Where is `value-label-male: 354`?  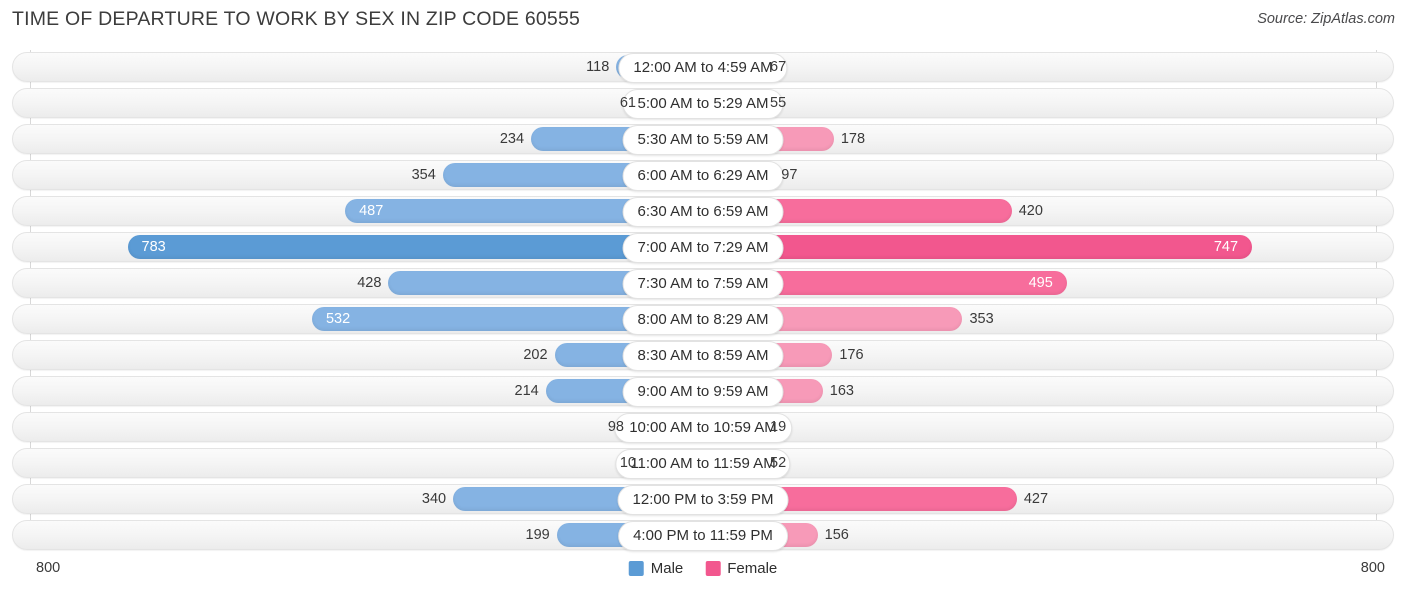
value-label-male: 354 is located at coordinates (423, 175).